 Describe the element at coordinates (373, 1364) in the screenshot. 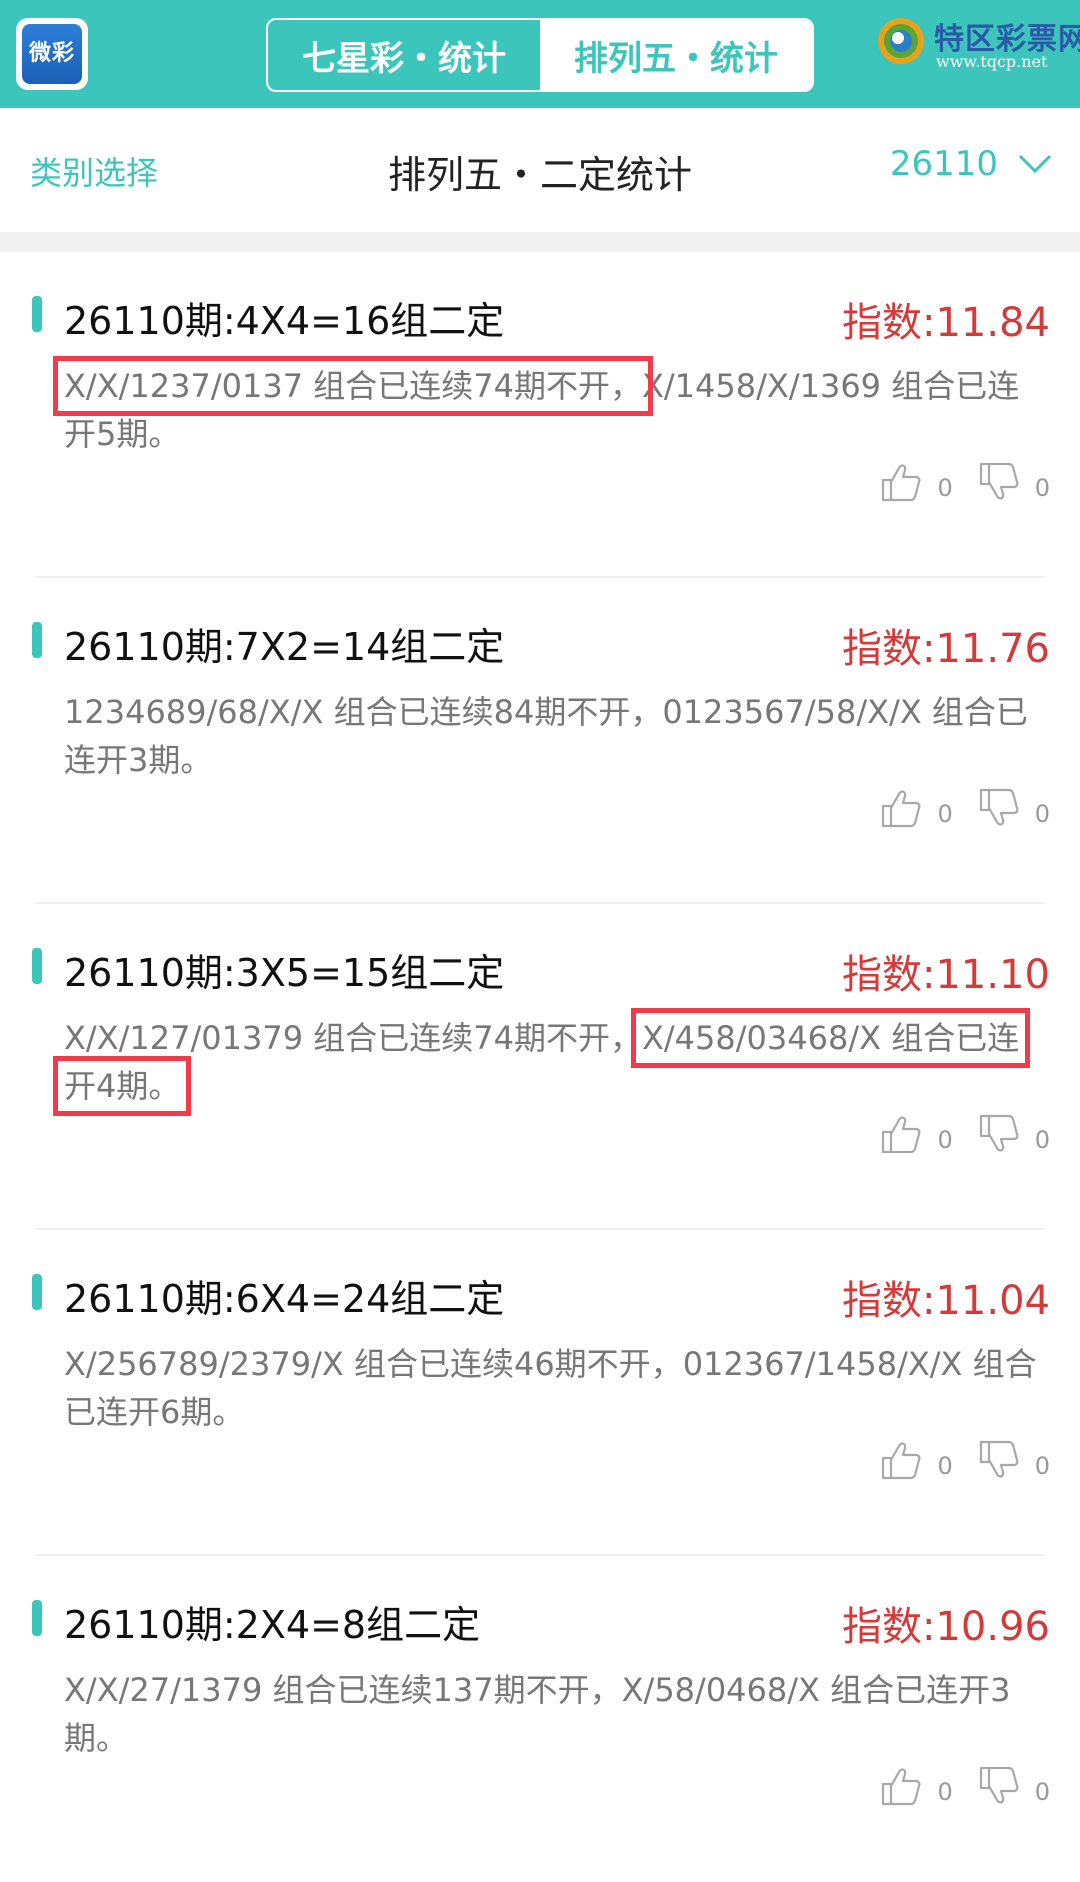

I see `description-part: X/256789/2379/X 组合已连续46期不开，` at that location.